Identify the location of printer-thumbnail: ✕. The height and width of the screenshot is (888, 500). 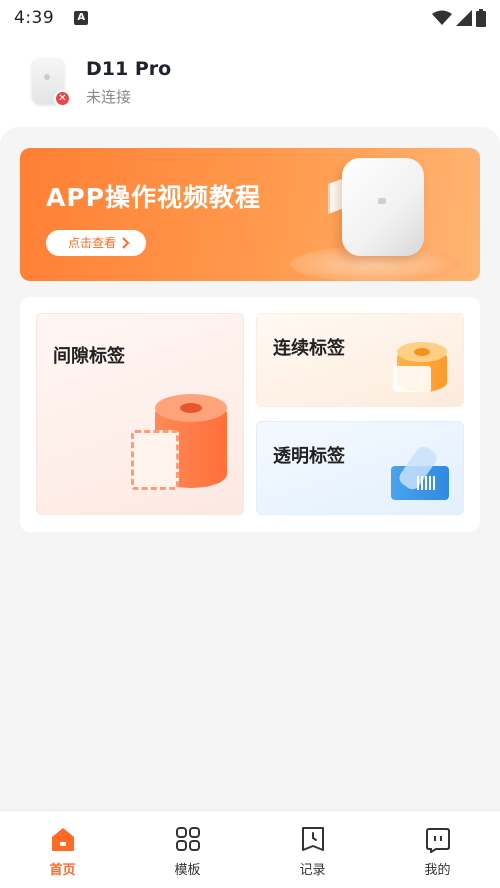
(50, 82).